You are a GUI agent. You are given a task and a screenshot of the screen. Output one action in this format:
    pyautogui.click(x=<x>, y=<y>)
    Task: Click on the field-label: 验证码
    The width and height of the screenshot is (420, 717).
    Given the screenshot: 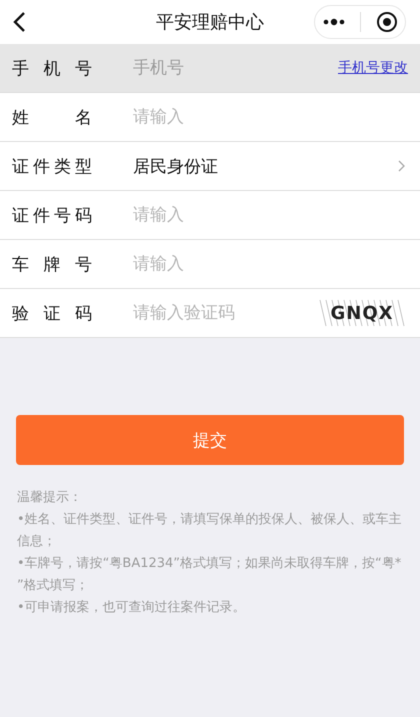 What is the action you would take?
    pyautogui.click(x=52, y=313)
    